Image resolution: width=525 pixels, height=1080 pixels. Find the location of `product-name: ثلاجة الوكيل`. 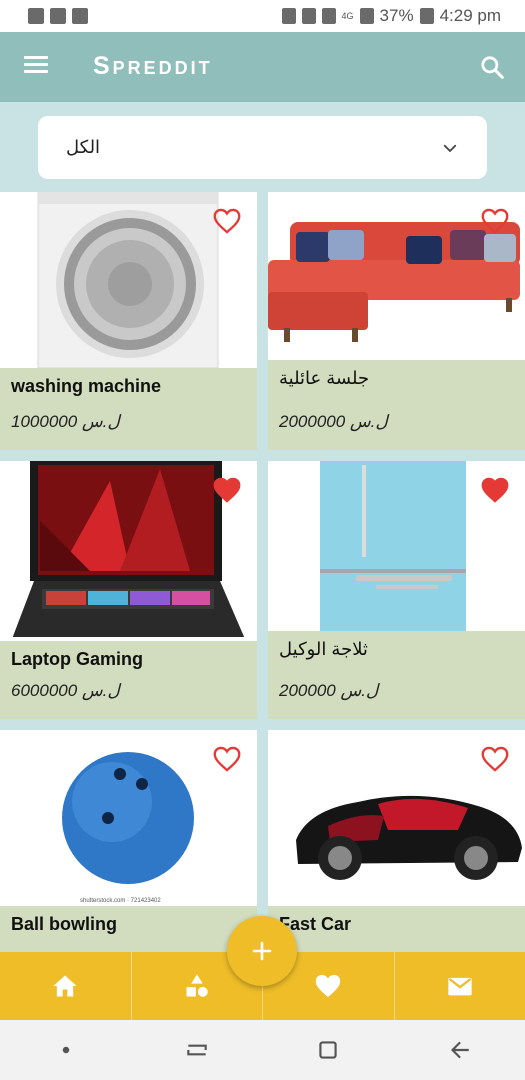

product-name: ثلاجة الوكيل is located at coordinates (323, 649).